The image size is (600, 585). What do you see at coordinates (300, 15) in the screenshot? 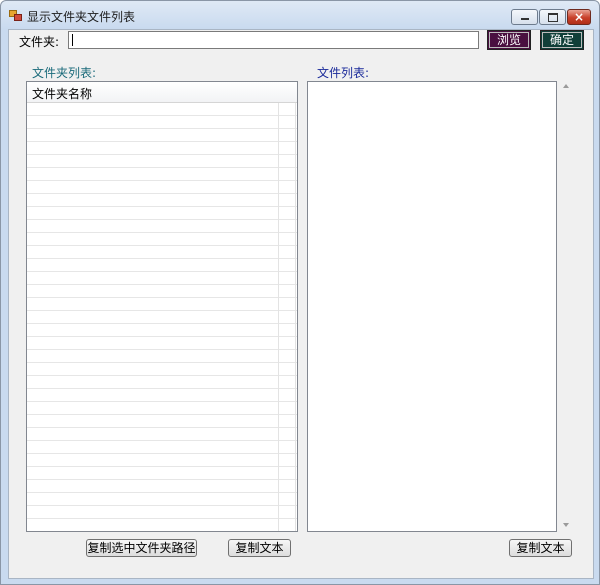
I see `title-bar: 显示文件夹文件列表 ×` at bounding box center [300, 15].